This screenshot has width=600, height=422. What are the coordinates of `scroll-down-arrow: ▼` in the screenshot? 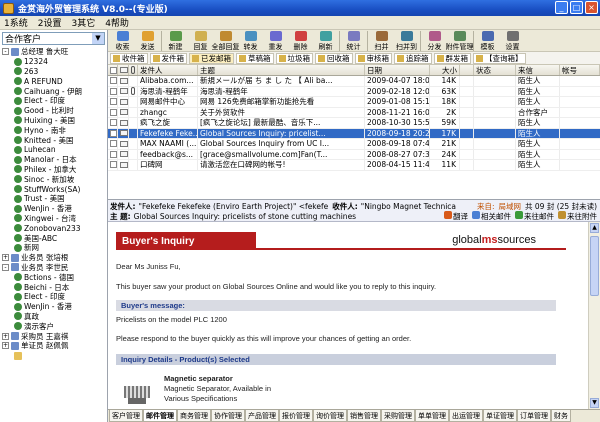 It's located at (594, 403).